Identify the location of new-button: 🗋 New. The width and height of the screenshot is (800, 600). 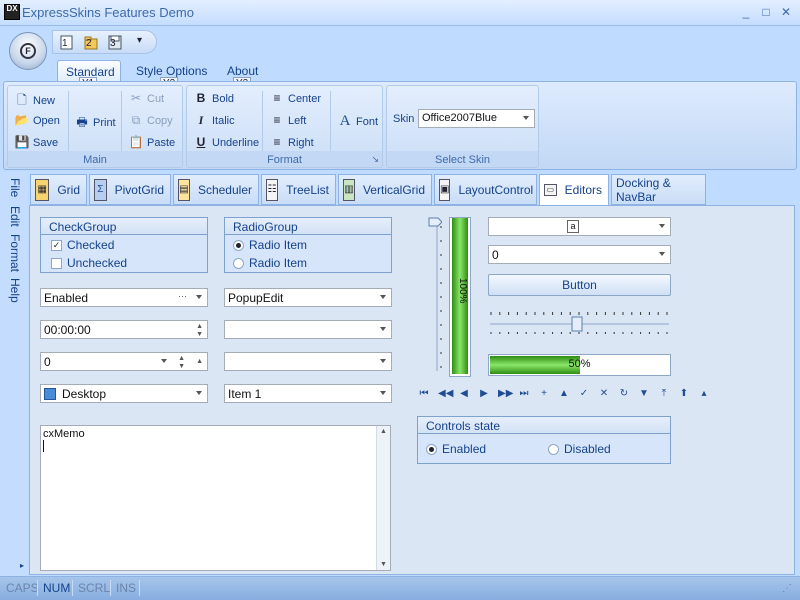
(34, 101).